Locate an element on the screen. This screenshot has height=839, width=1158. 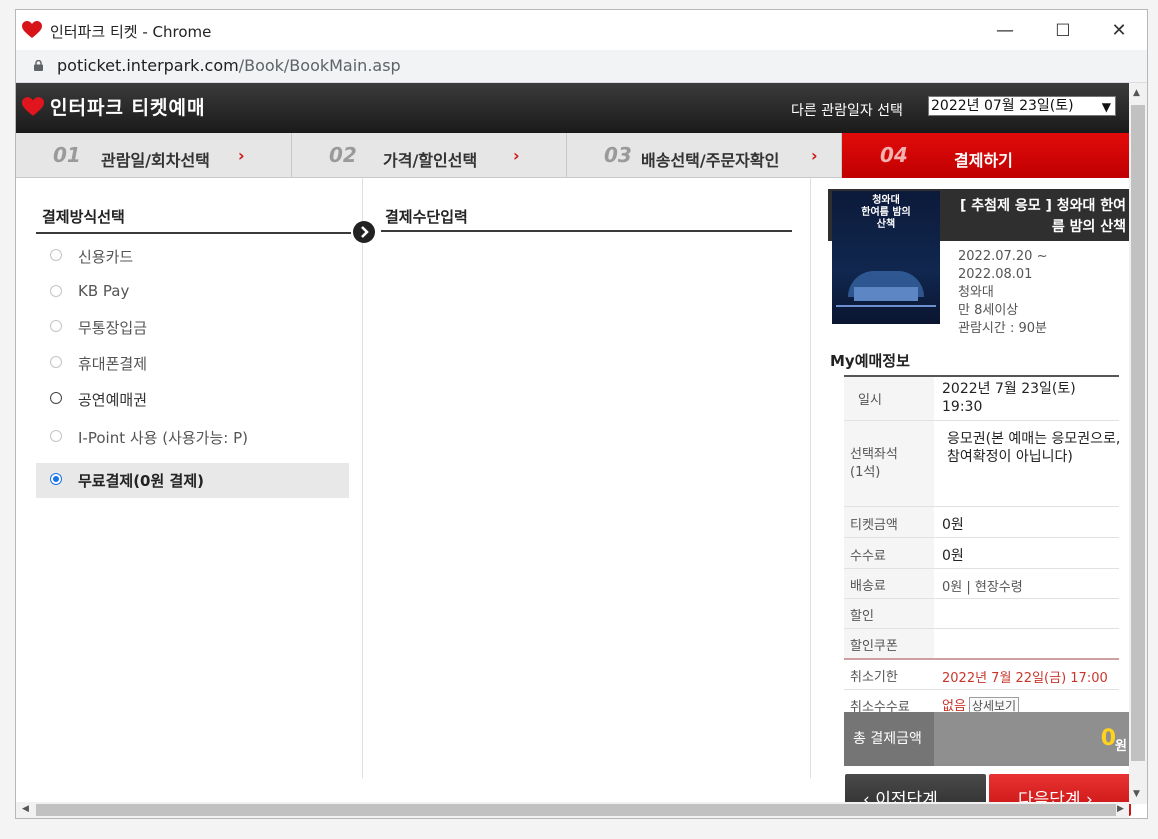
show-title: [ 추첨제 응모 ] 청와대 한여름 밤의 산책 is located at coordinates (1043, 216).